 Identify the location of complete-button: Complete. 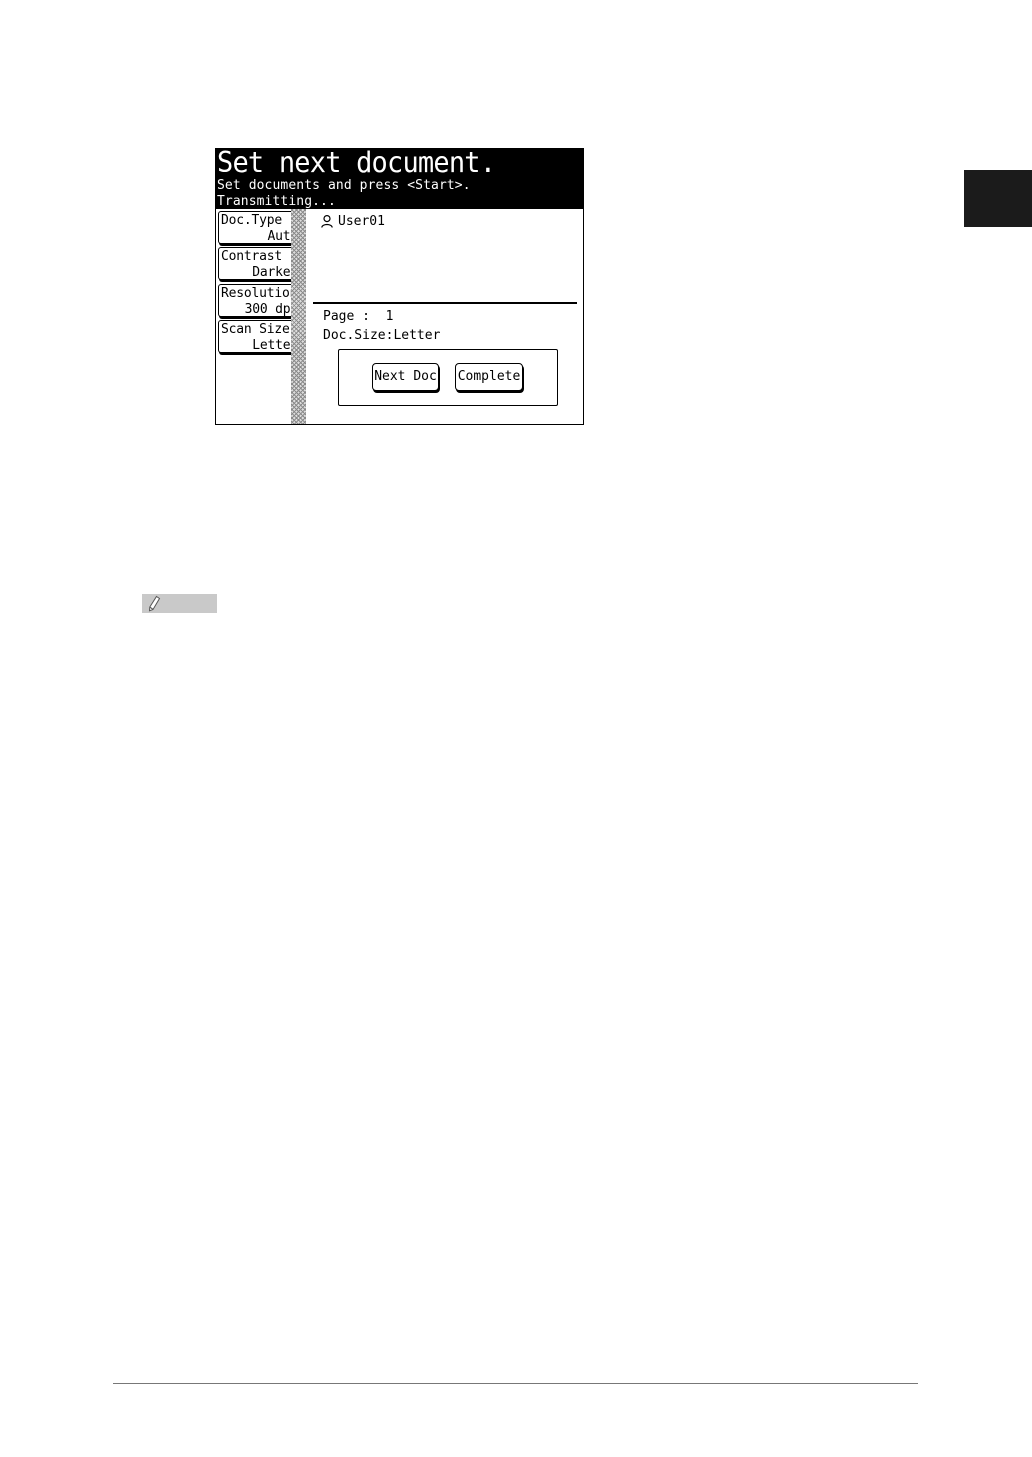
(489, 377).